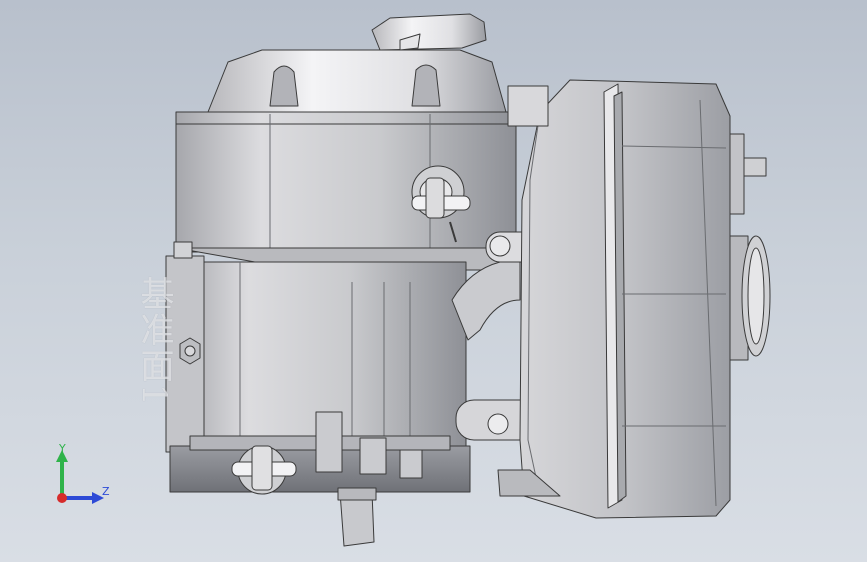 Image resolution: width=867 pixels, height=562 pixels. Describe the element at coordinates (83, 473) in the screenshot. I see `coordinate-triad: Y Z` at that location.